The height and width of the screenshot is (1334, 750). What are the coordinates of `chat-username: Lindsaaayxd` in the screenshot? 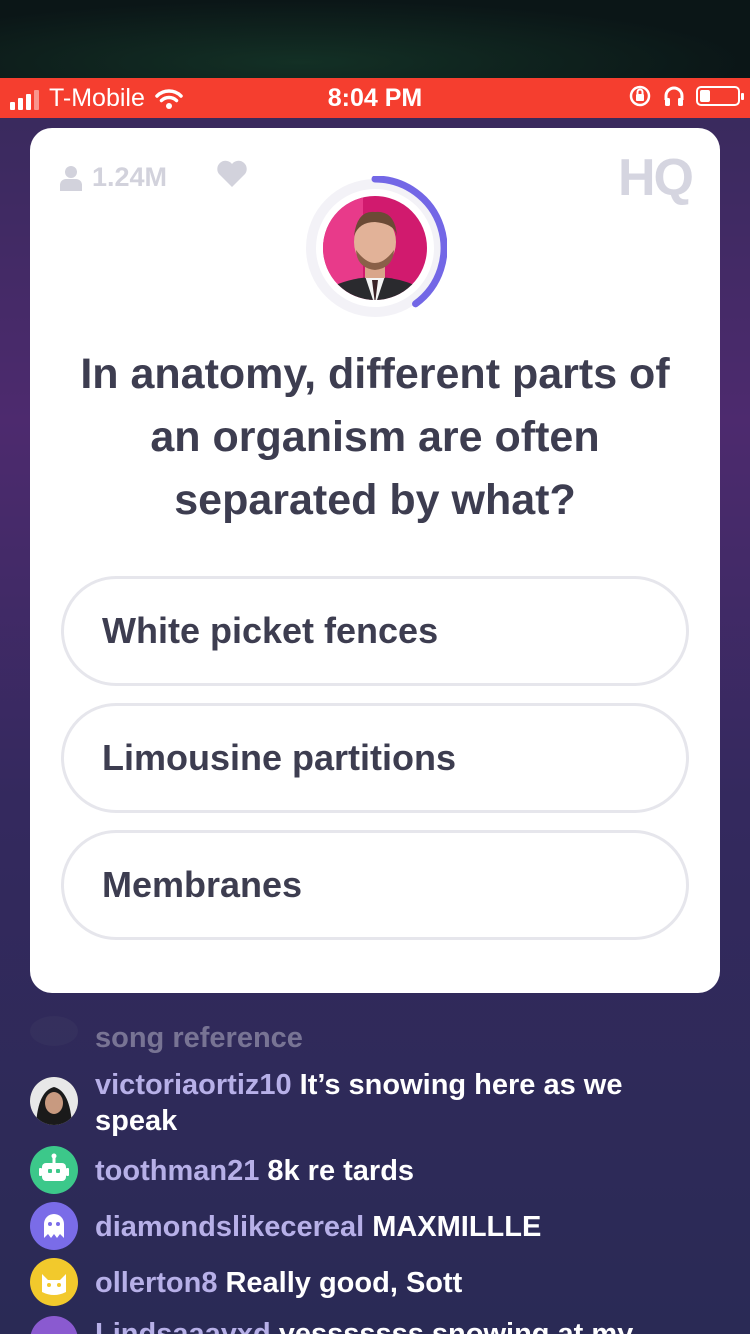 It's located at (183, 1326).